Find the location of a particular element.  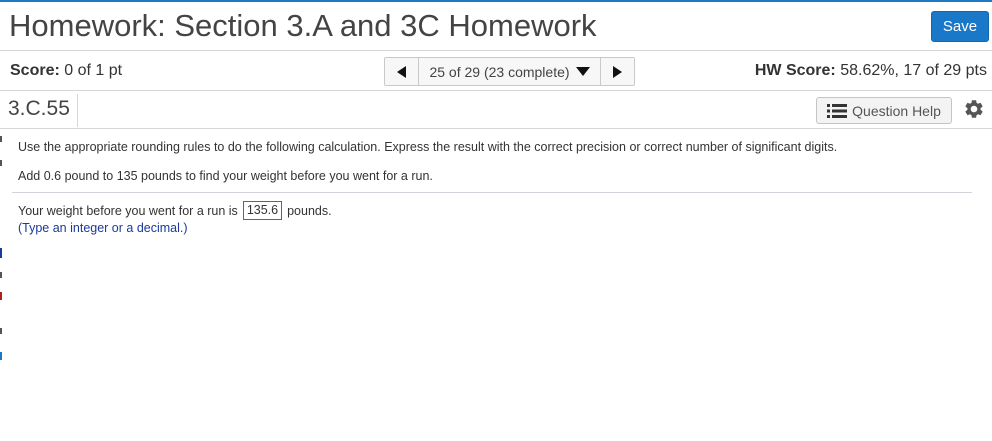

hw-score: HW Score: 58.62%, 17 of 29 pts is located at coordinates (871, 71).